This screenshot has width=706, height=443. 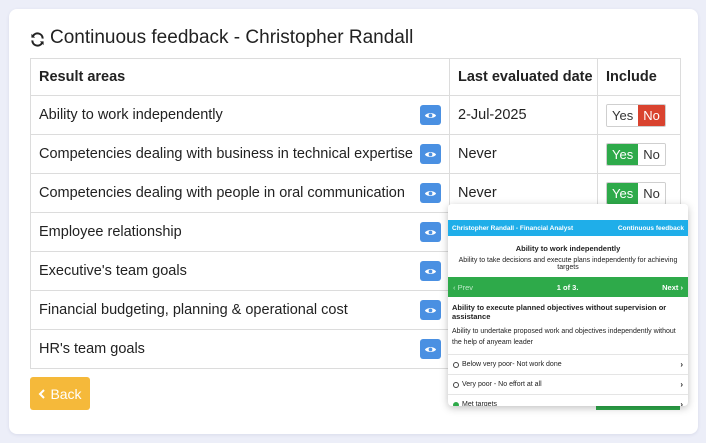 What do you see at coordinates (650, 228) in the screenshot?
I see `popup-form-name: Continuous feedback` at bounding box center [650, 228].